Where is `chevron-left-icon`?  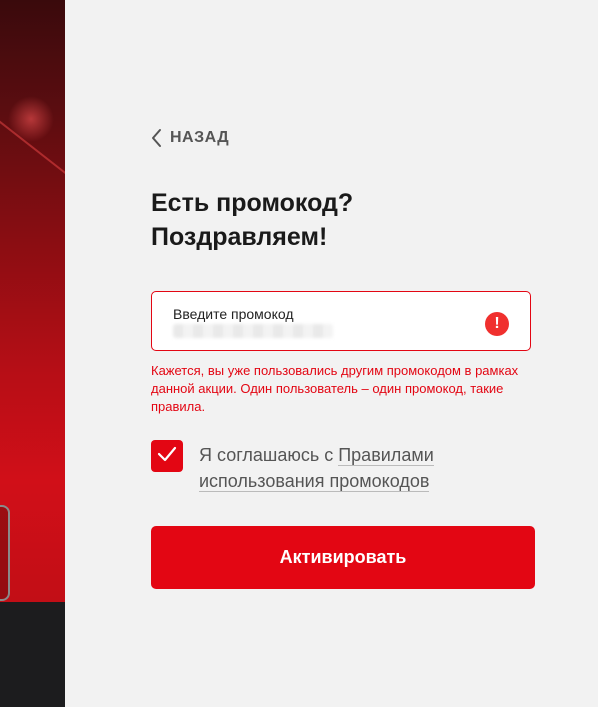 chevron-left-icon is located at coordinates (156, 138).